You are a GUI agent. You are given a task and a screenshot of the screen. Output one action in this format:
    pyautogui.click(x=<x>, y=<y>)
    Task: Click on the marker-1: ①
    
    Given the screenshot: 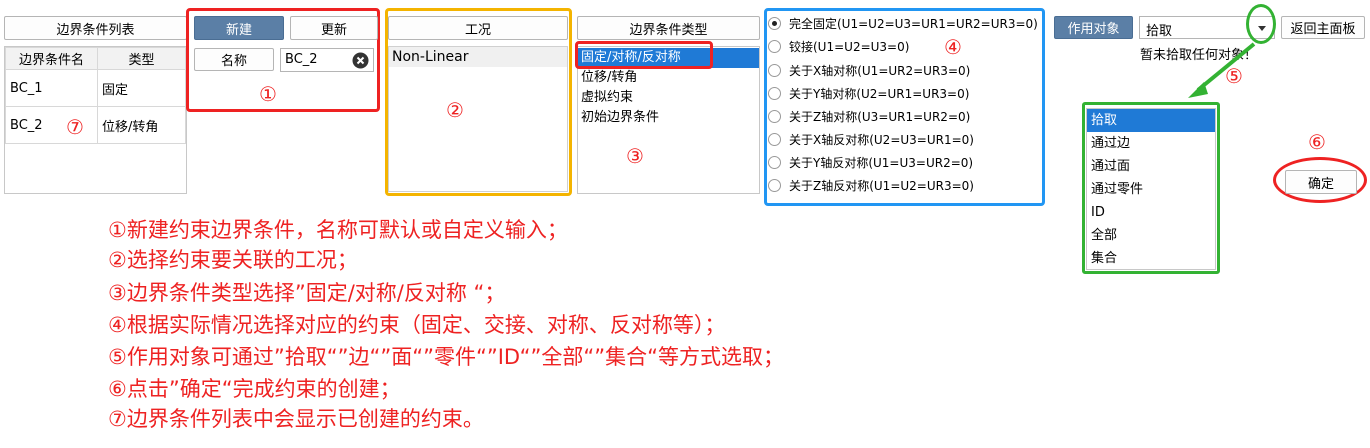 What is the action you would take?
    pyautogui.click(x=268, y=94)
    